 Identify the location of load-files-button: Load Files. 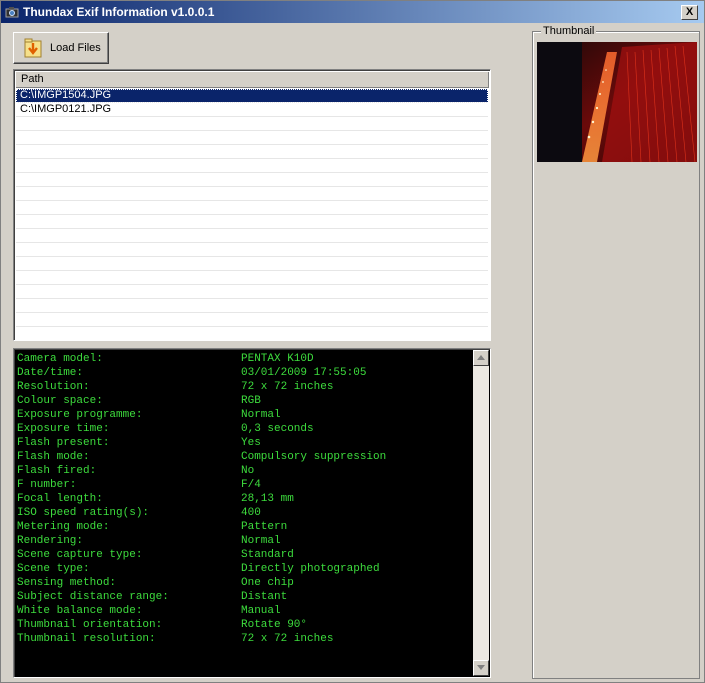
(61, 48).